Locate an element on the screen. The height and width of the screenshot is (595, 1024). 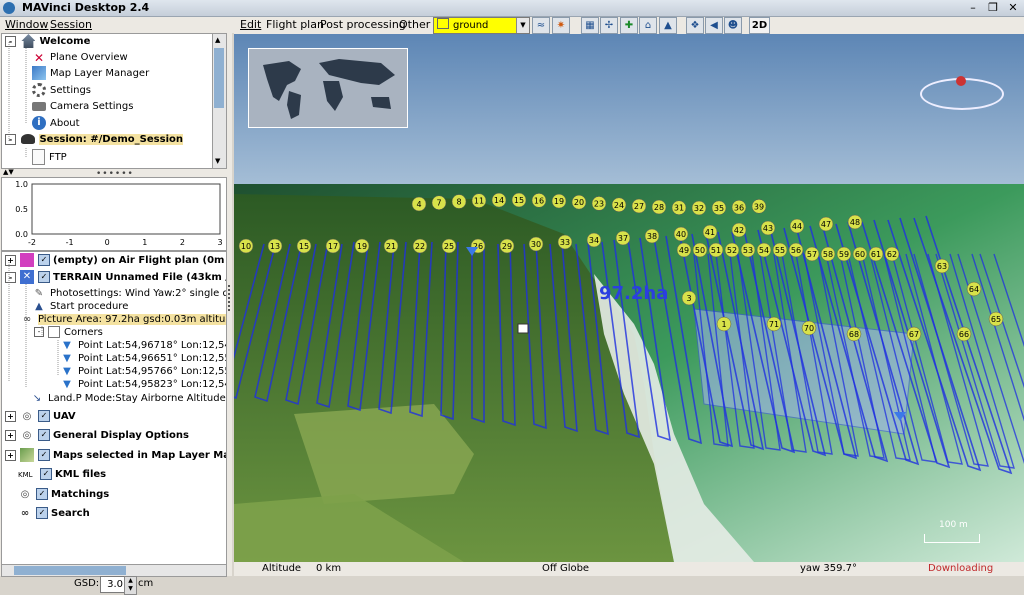
tree-item-uav: + ◎ ✓ UAV is located at coordinates (40, 417).